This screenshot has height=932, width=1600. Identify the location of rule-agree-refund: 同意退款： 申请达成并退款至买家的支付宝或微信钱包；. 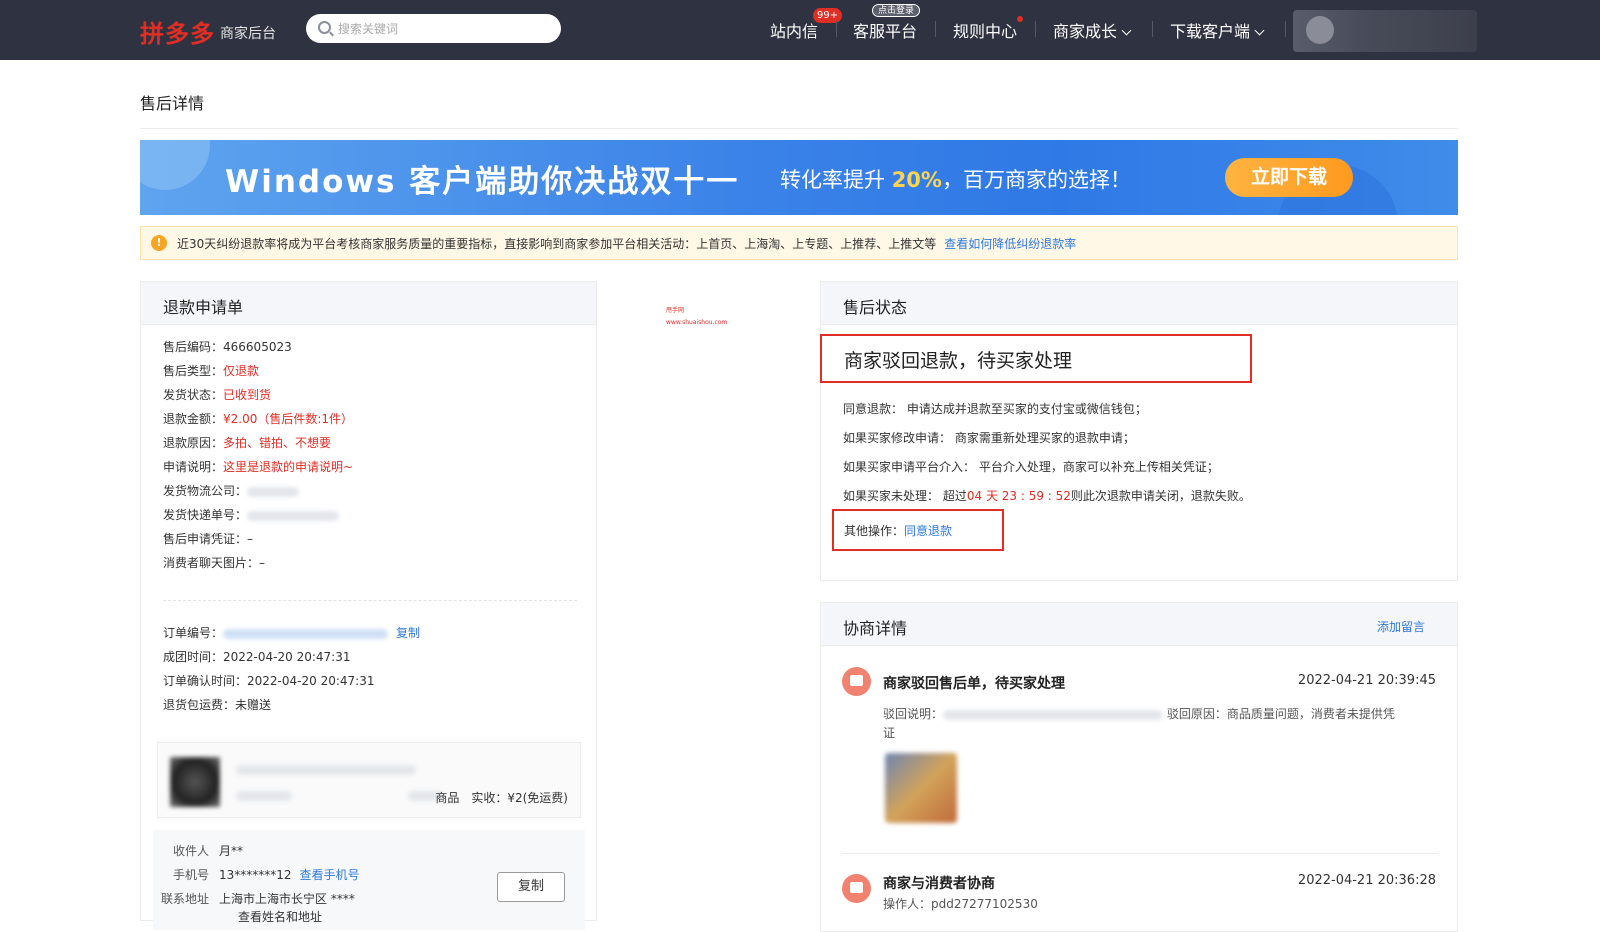
(995, 408).